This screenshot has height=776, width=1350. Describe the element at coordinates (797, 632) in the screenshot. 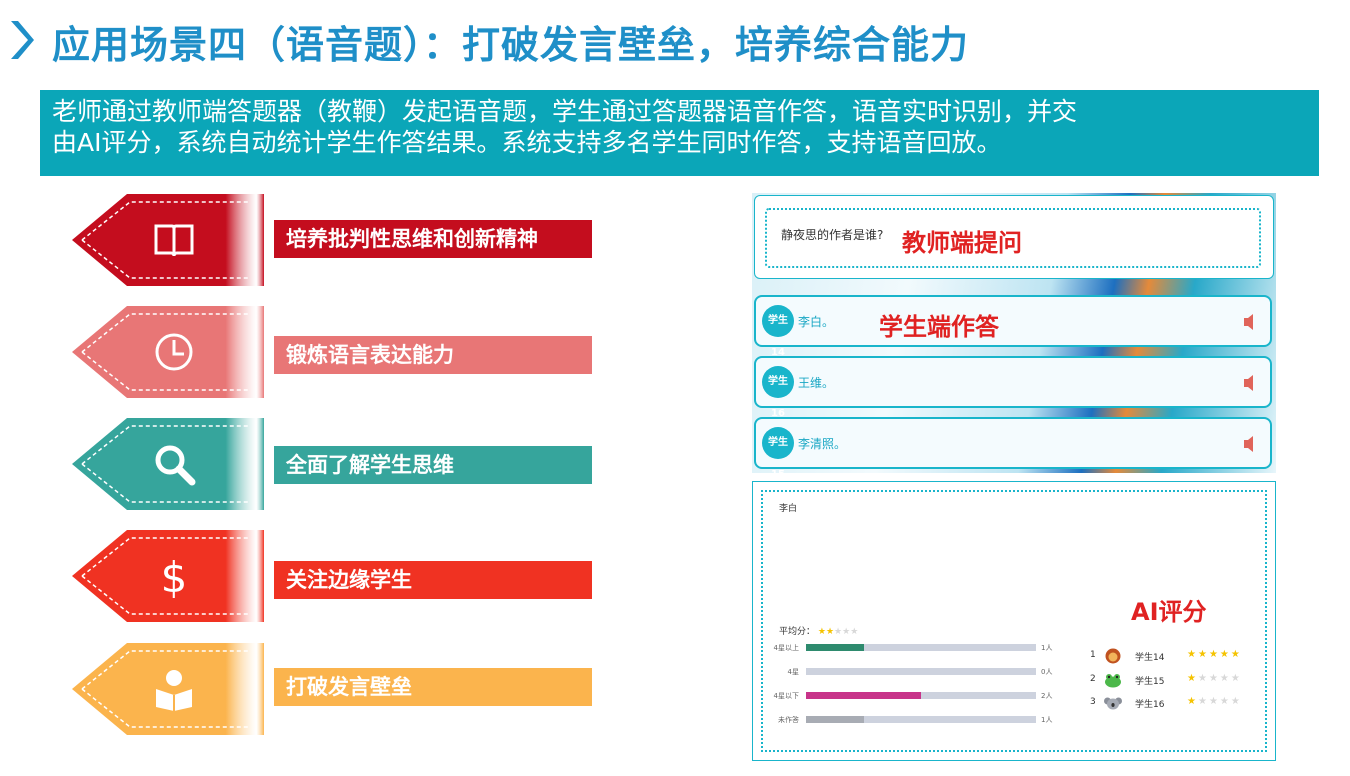

I see `average-score-text: 平均分：` at that location.